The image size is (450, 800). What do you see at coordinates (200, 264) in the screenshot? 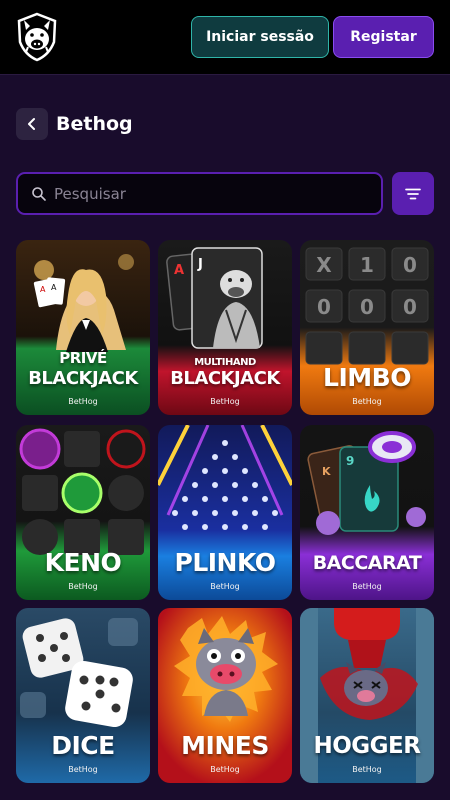
I see `svg-text: J` at bounding box center [200, 264].